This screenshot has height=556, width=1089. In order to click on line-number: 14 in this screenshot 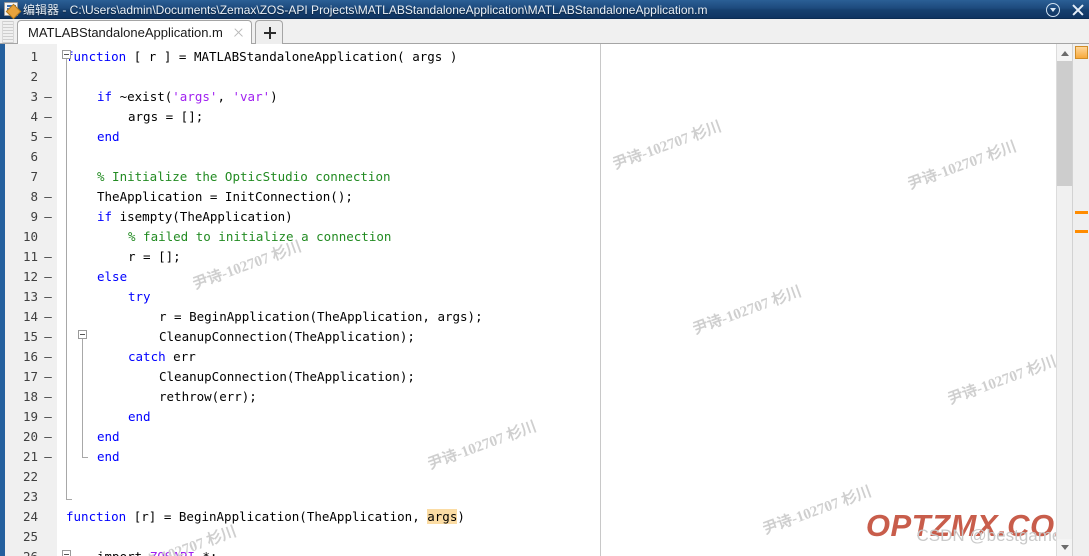, I will do `click(30, 316)`.